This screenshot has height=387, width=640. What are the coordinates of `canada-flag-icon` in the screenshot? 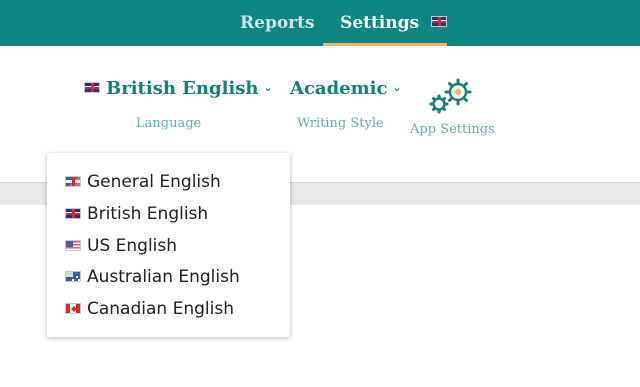 It's located at (73, 308).